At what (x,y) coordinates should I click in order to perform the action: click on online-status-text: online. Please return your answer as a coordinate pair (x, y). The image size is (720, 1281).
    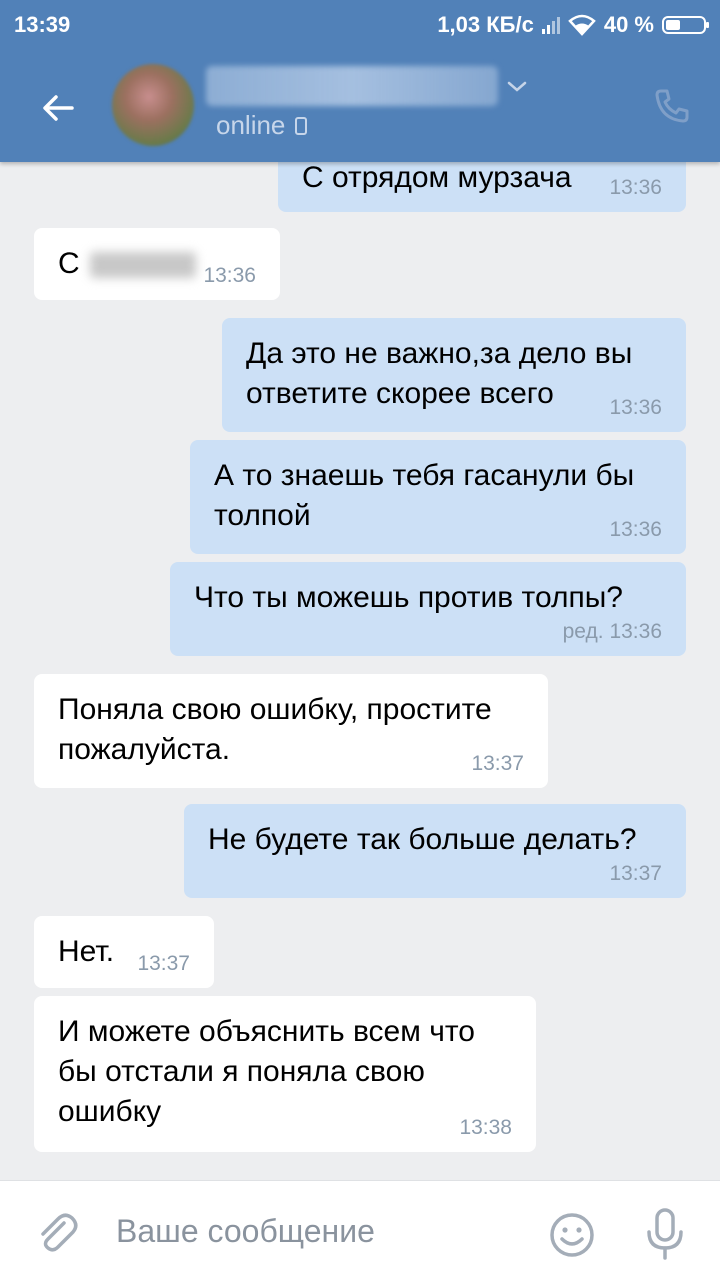
    Looking at the image, I should click on (251, 125).